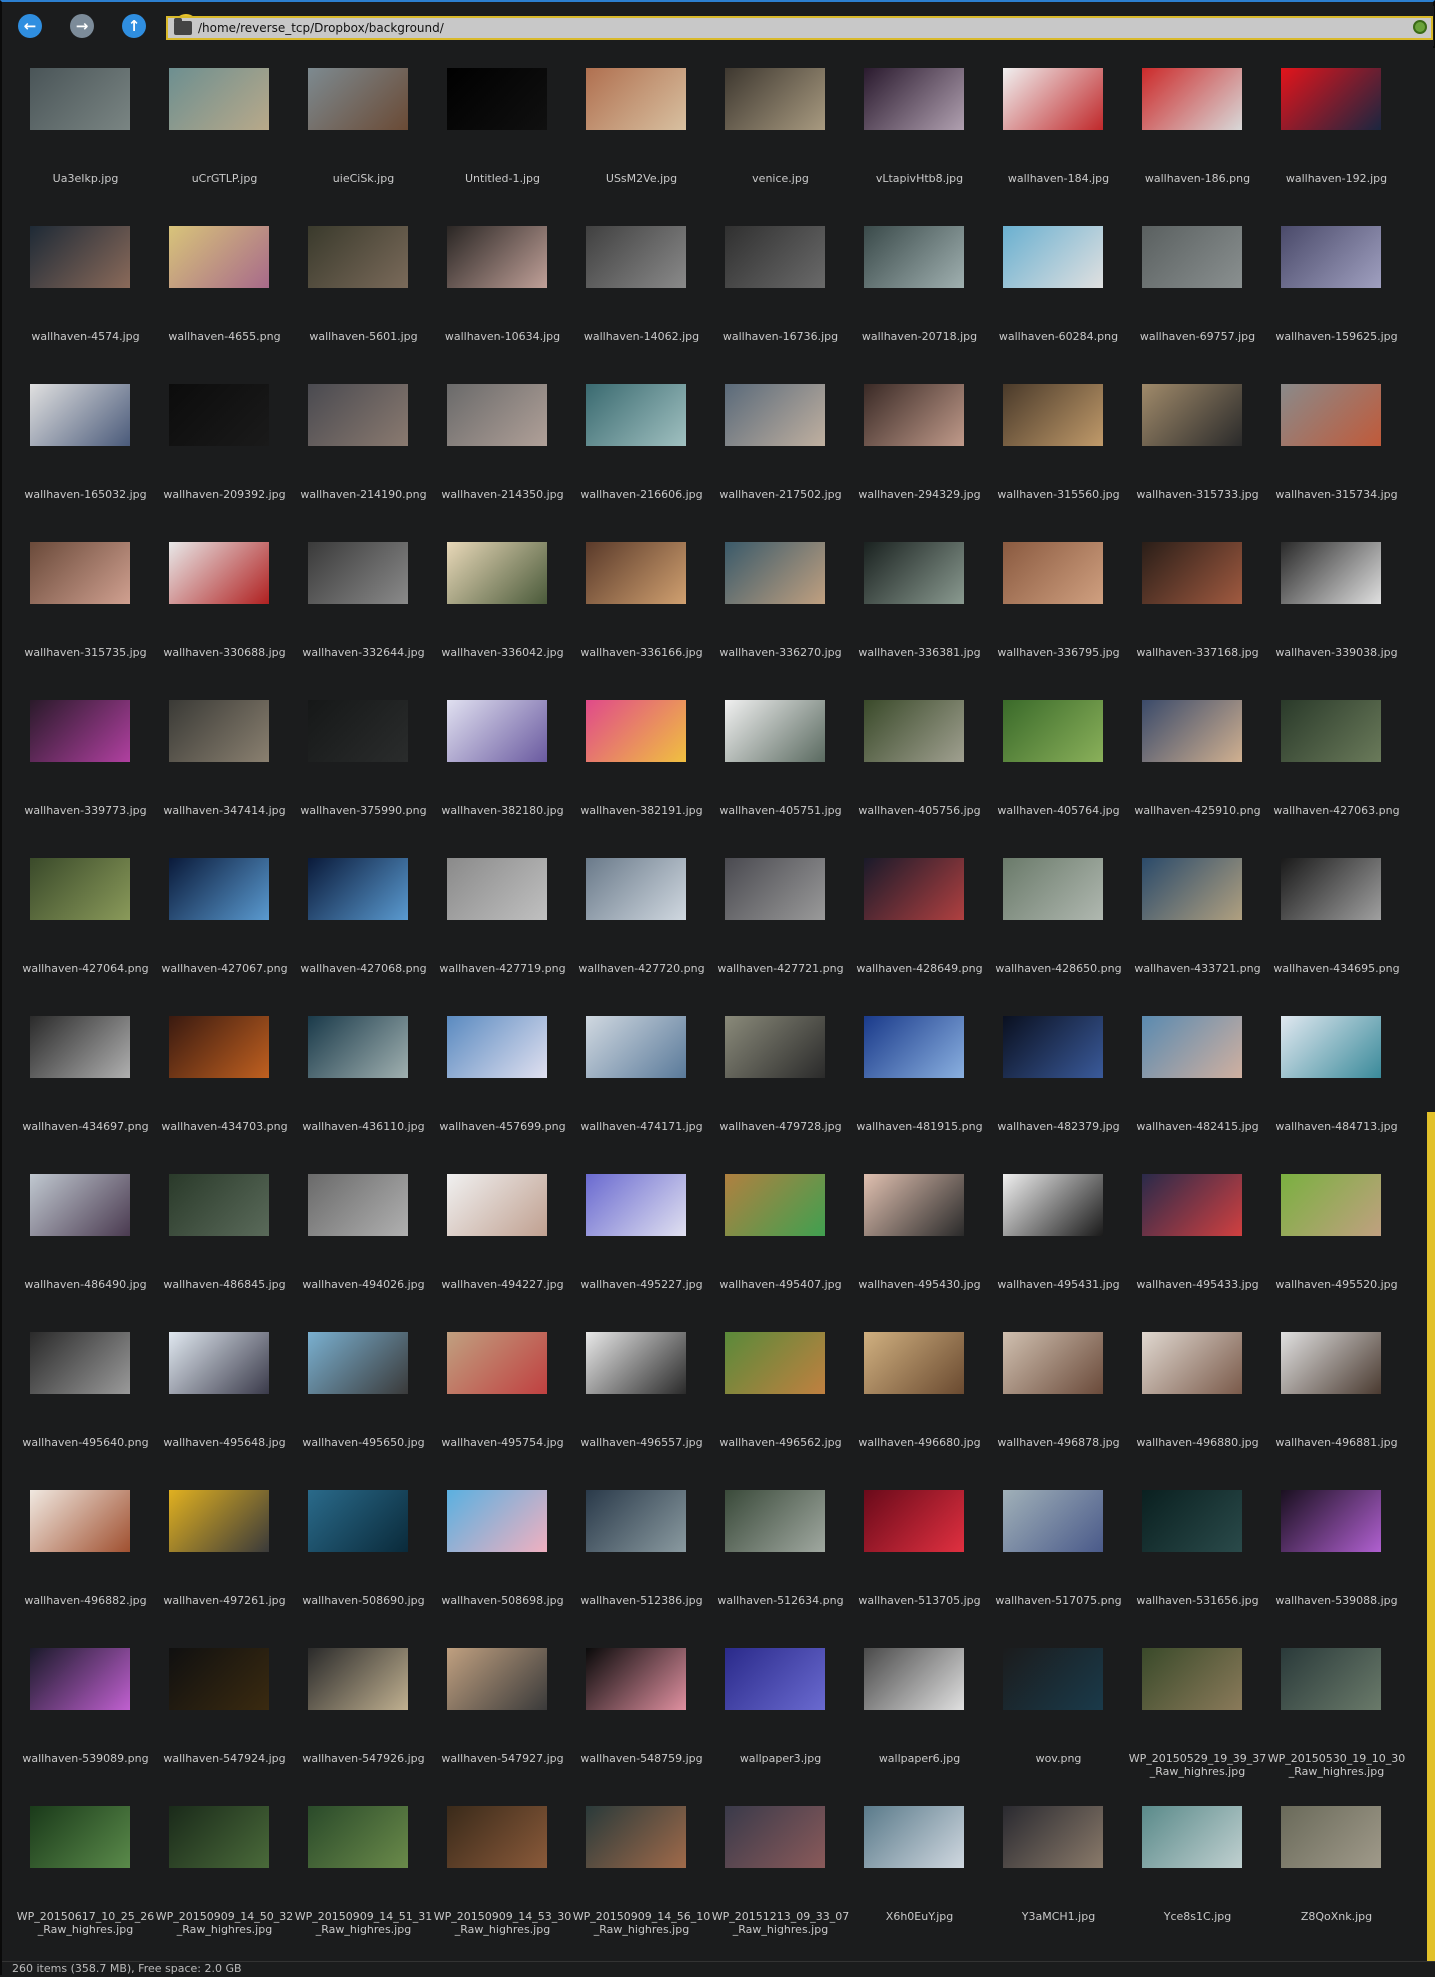  I want to click on file-item: wallhaven-512386.jpg, so click(641, 1554).